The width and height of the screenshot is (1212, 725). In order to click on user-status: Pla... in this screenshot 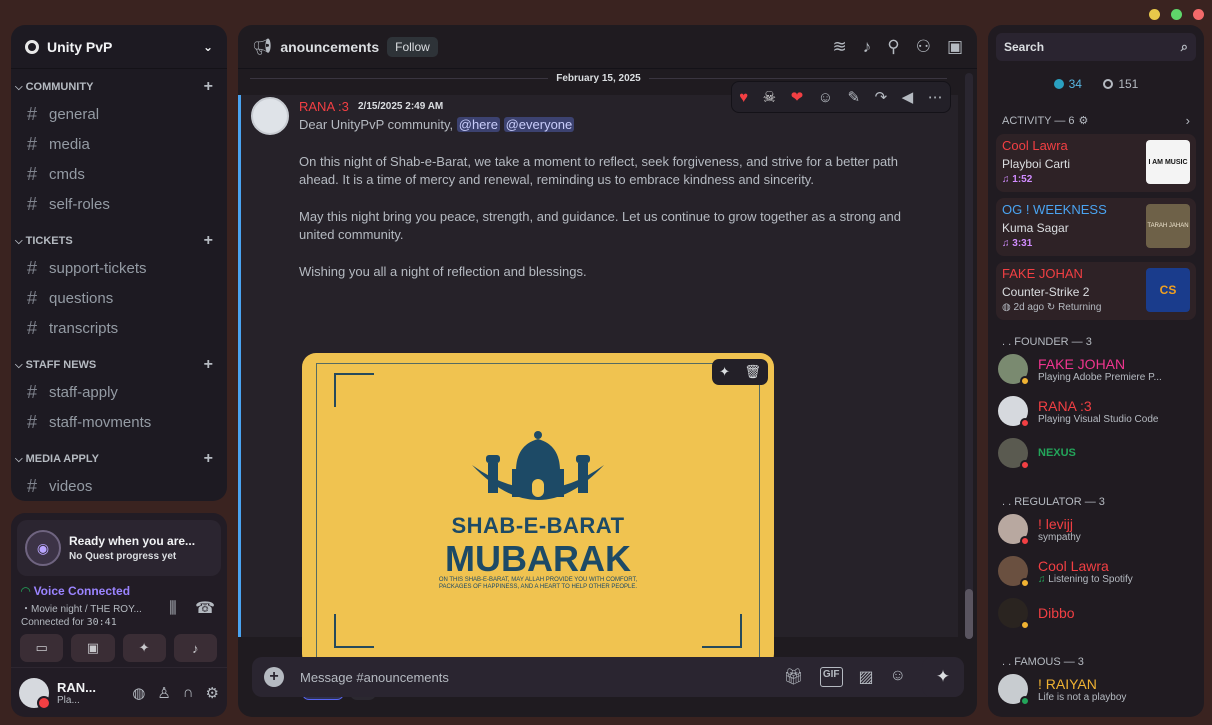, I will do `click(68, 700)`.